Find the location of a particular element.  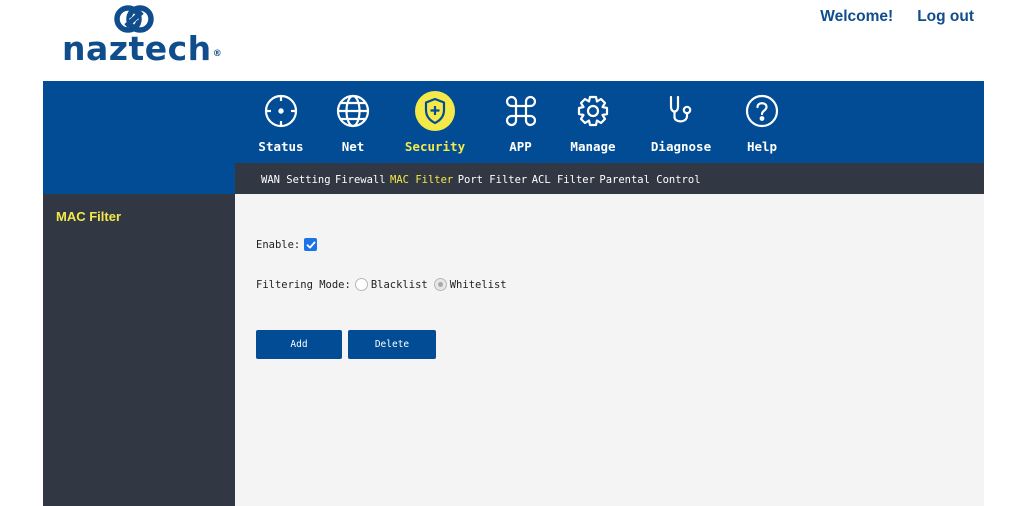

blacklist-radio is located at coordinates (361, 284).